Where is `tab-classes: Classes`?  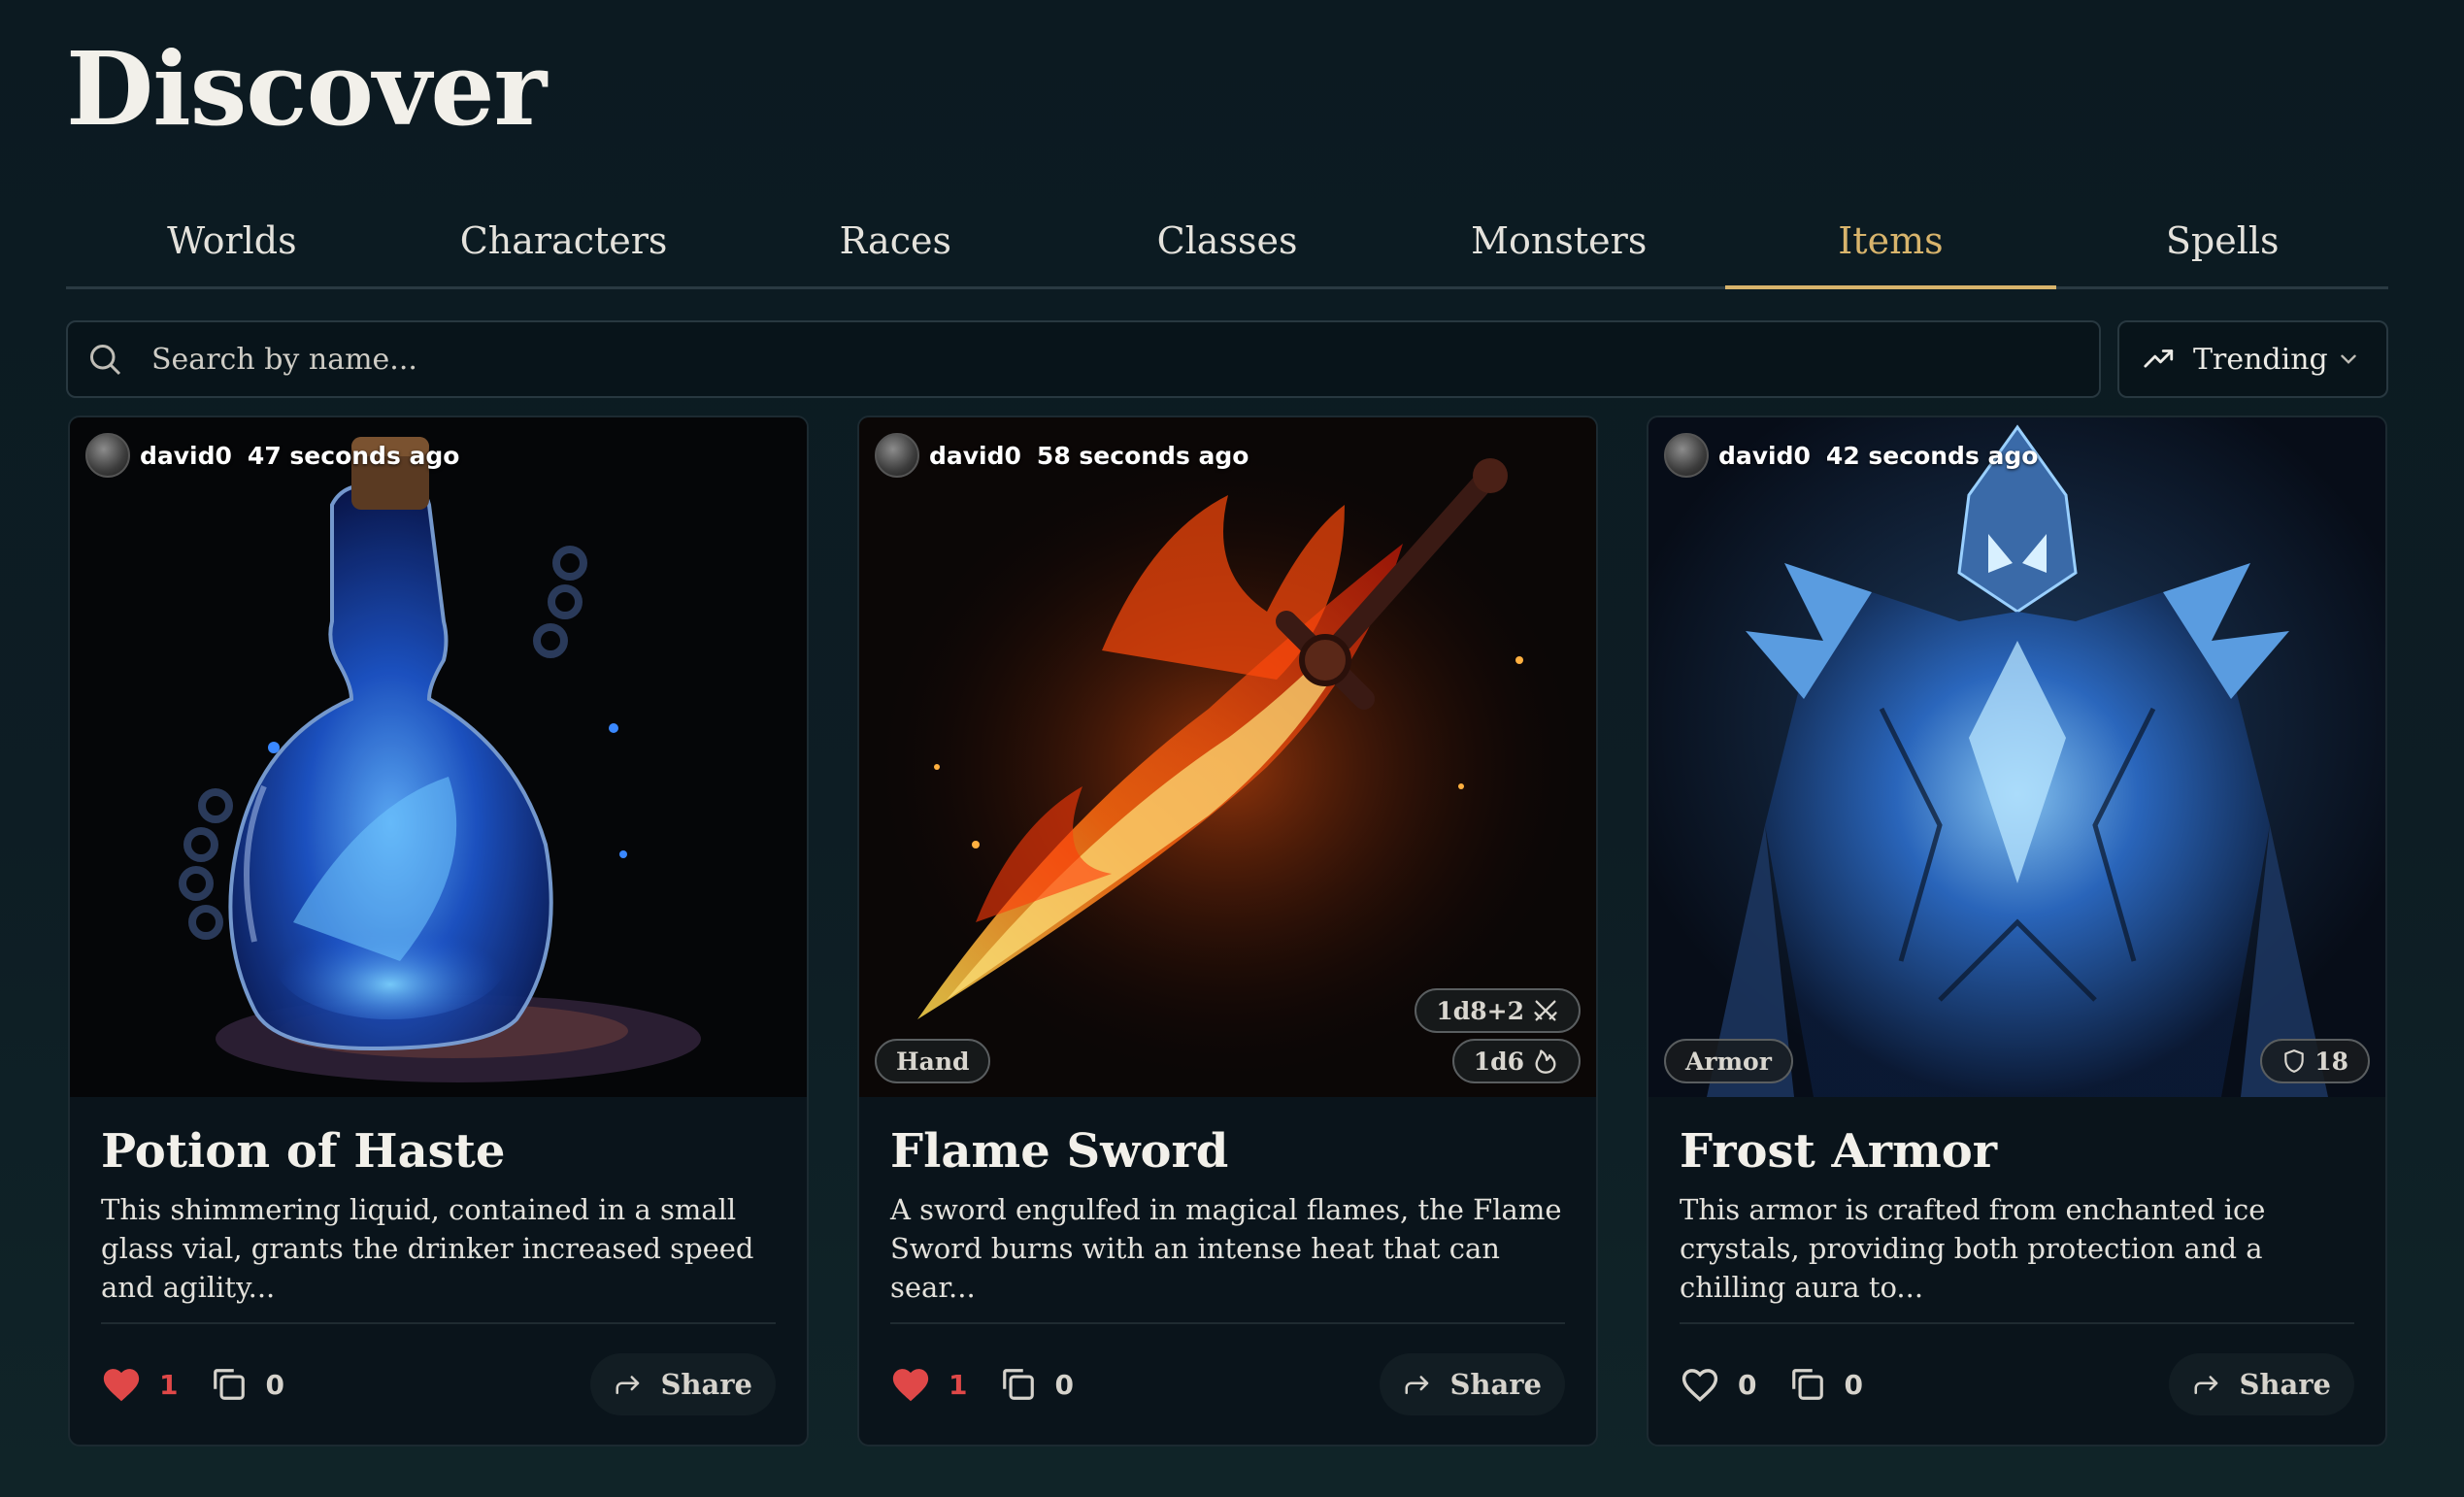 tab-classes: Classes is located at coordinates (1227, 240).